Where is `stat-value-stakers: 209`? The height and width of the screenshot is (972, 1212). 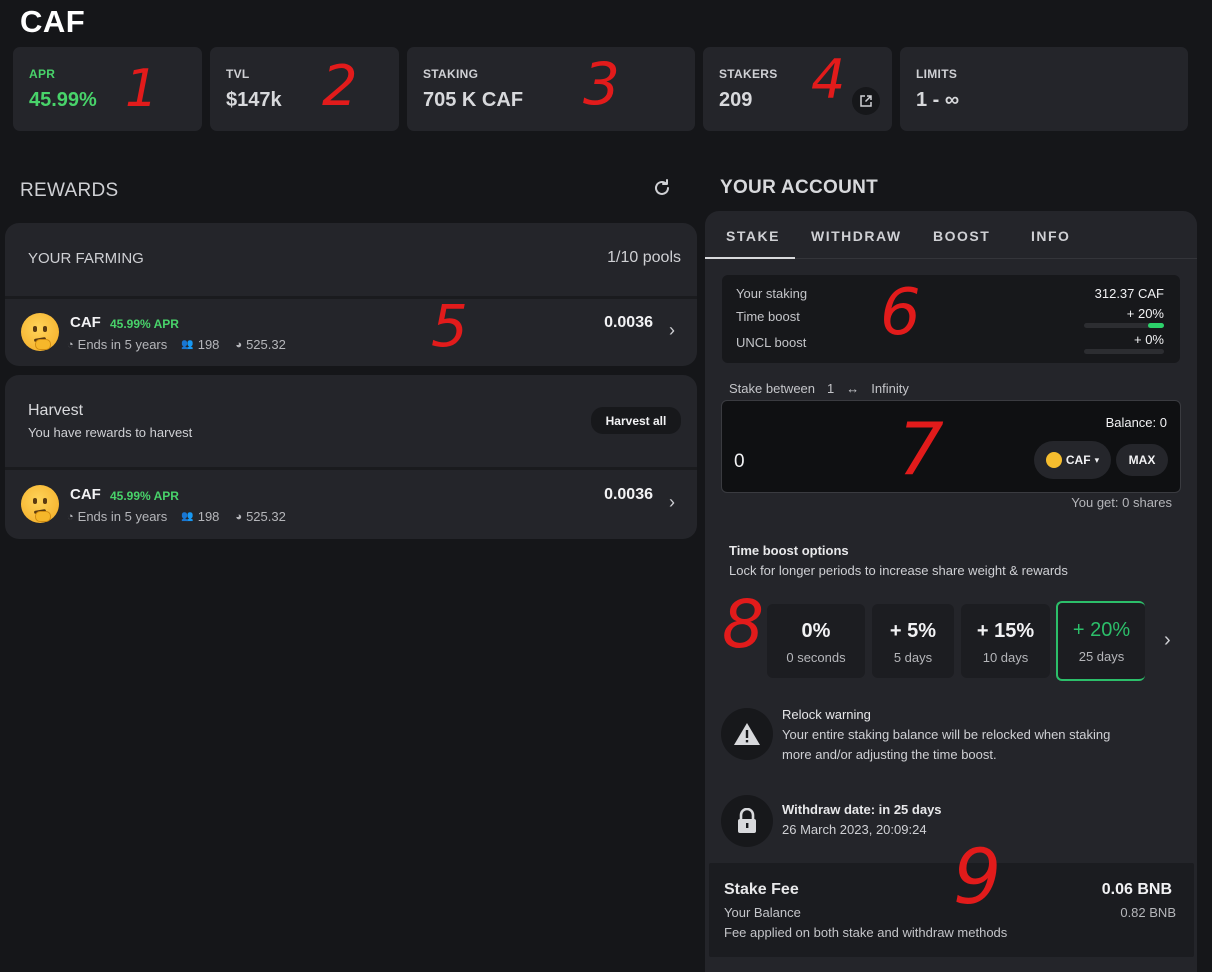 stat-value-stakers: 209 is located at coordinates (736, 100).